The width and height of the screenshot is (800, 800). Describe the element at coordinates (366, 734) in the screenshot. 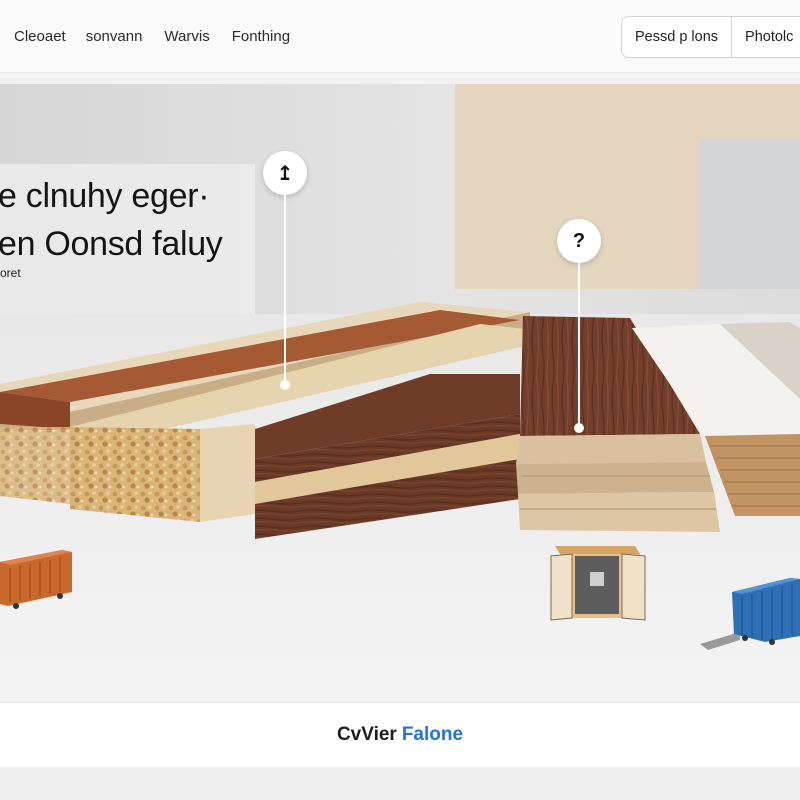

I see `footer-title-part-1: CvVier` at that location.